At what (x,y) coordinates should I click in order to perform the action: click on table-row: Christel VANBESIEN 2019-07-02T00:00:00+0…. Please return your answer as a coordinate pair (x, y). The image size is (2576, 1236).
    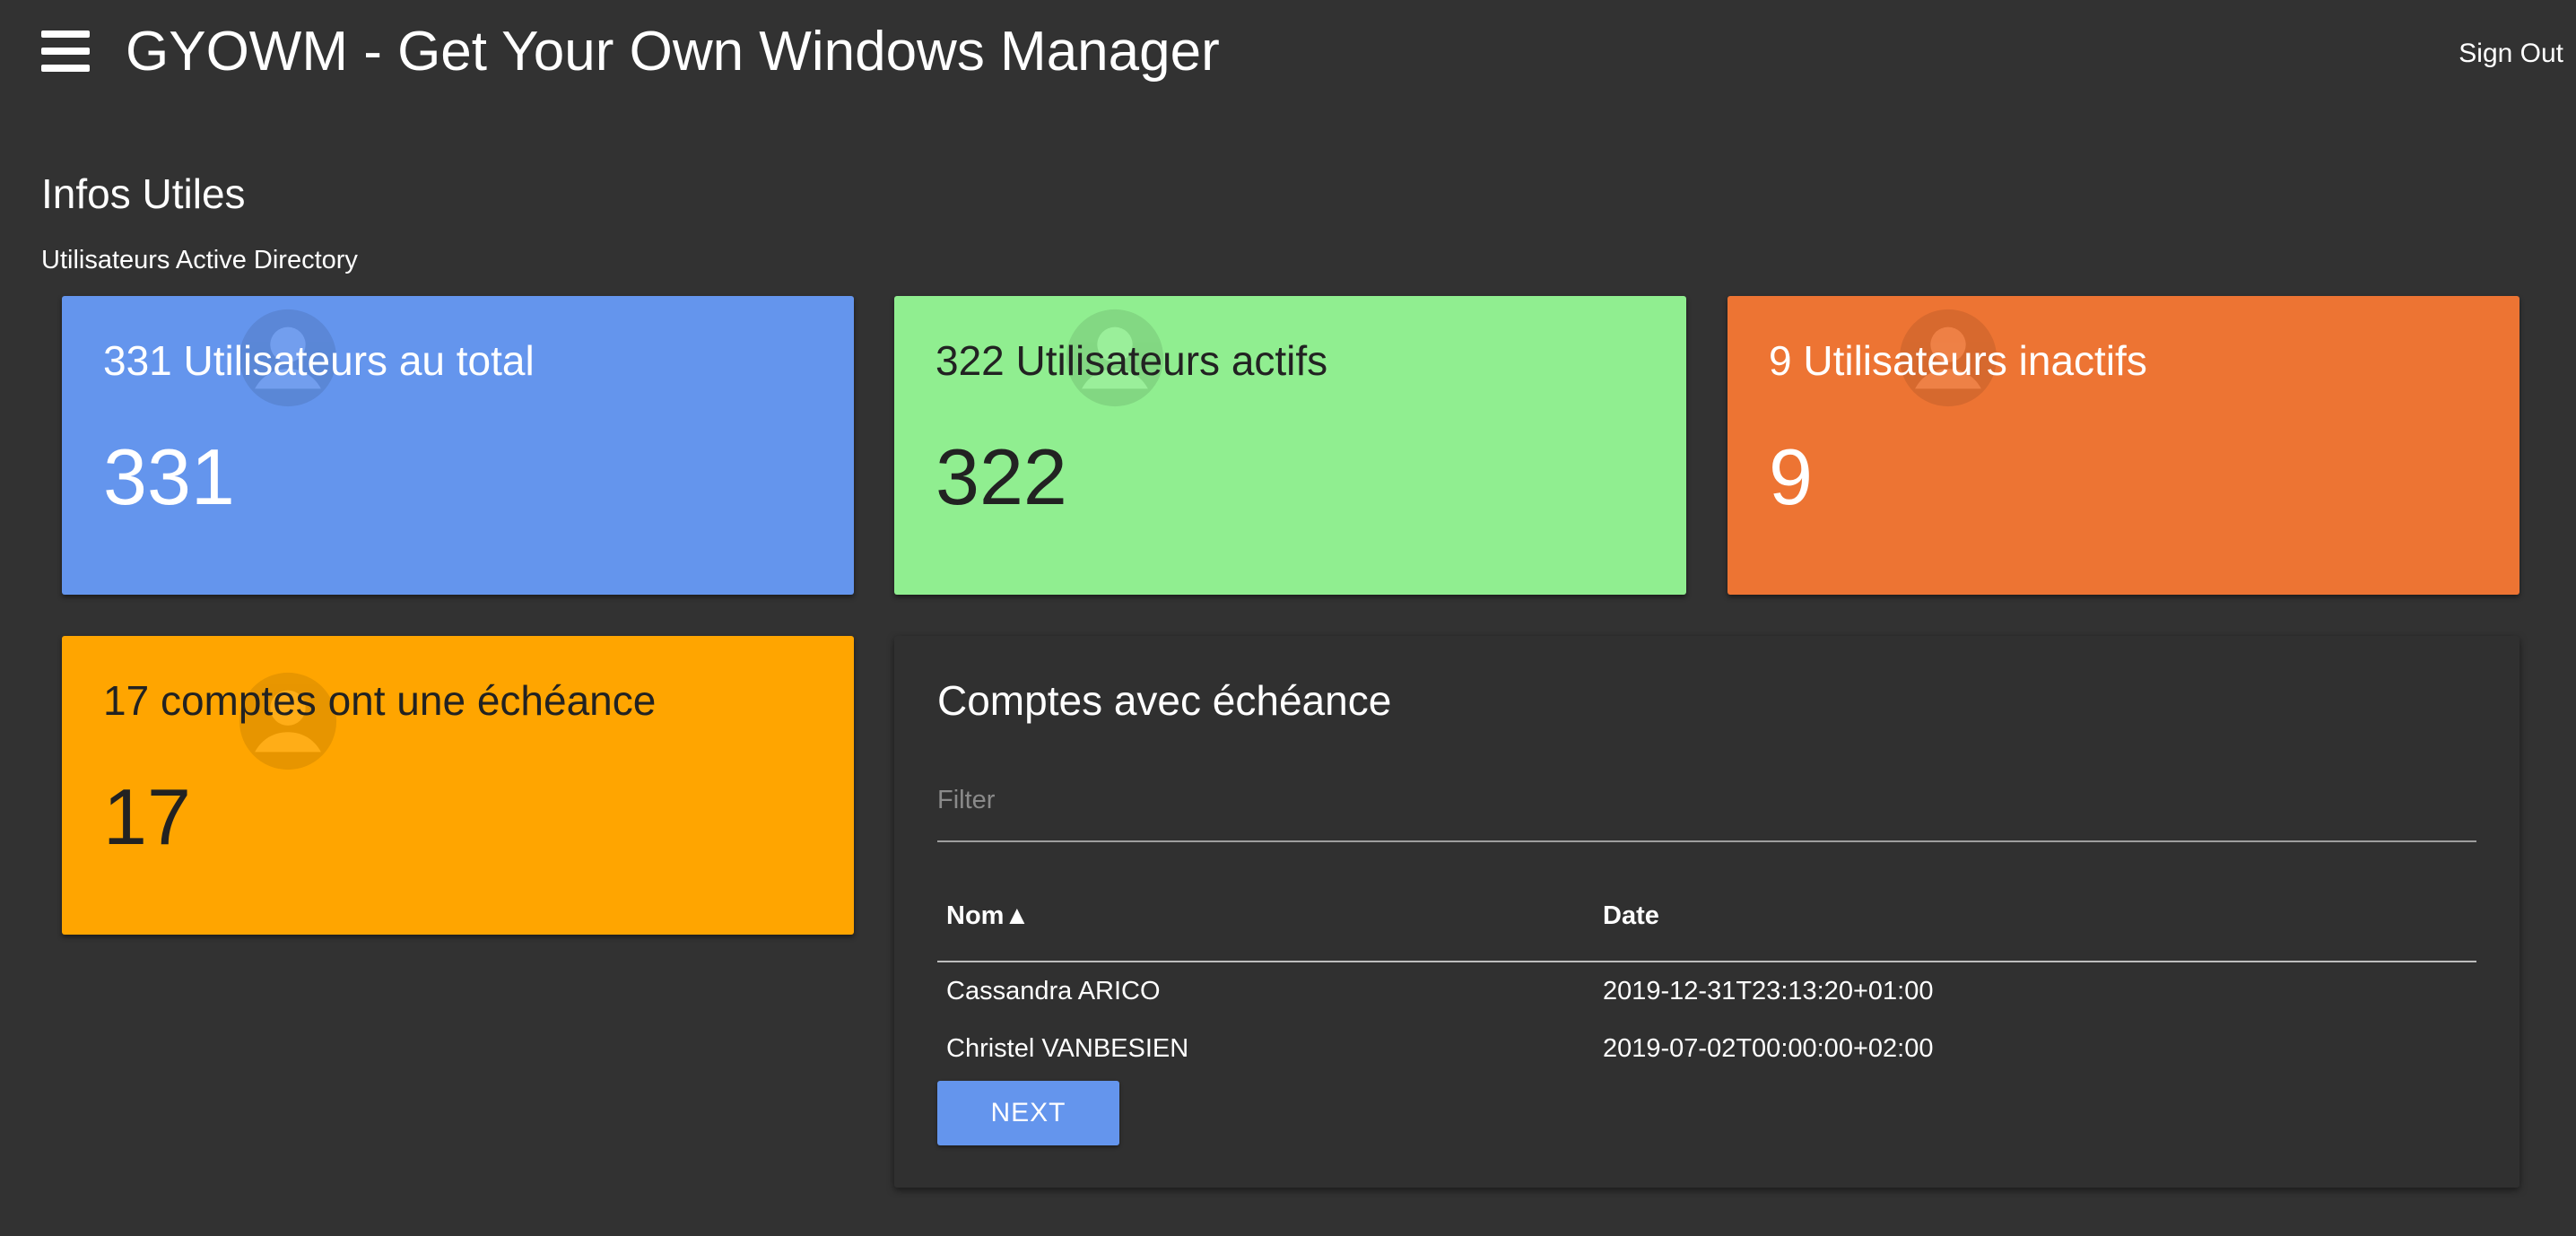
    Looking at the image, I should click on (1706, 1048).